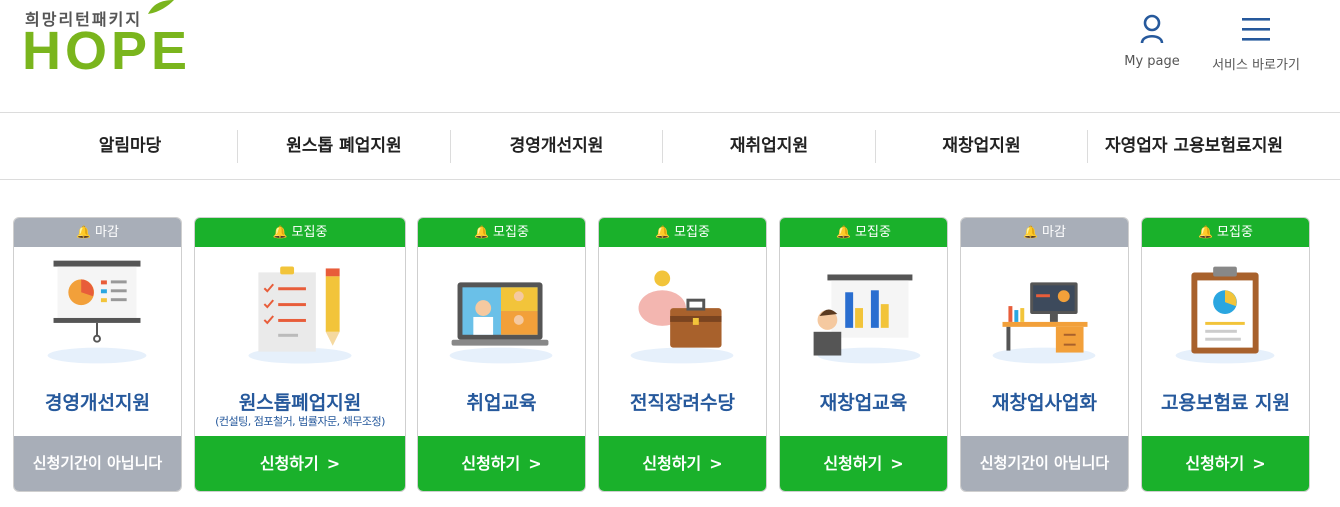 The width and height of the screenshot is (1340, 507). What do you see at coordinates (300, 421) in the screenshot?
I see `card-subtitle: (컨설팅, 점포철거, 법률자문, 채무조정)` at bounding box center [300, 421].